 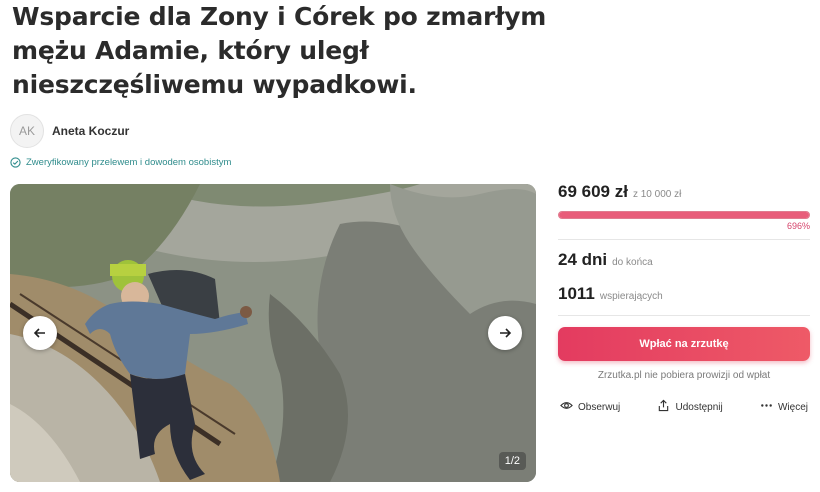 What do you see at coordinates (684, 344) in the screenshot?
I see `donate-button: Wpłać na zrzutkę` at bounding box center [684, 344].